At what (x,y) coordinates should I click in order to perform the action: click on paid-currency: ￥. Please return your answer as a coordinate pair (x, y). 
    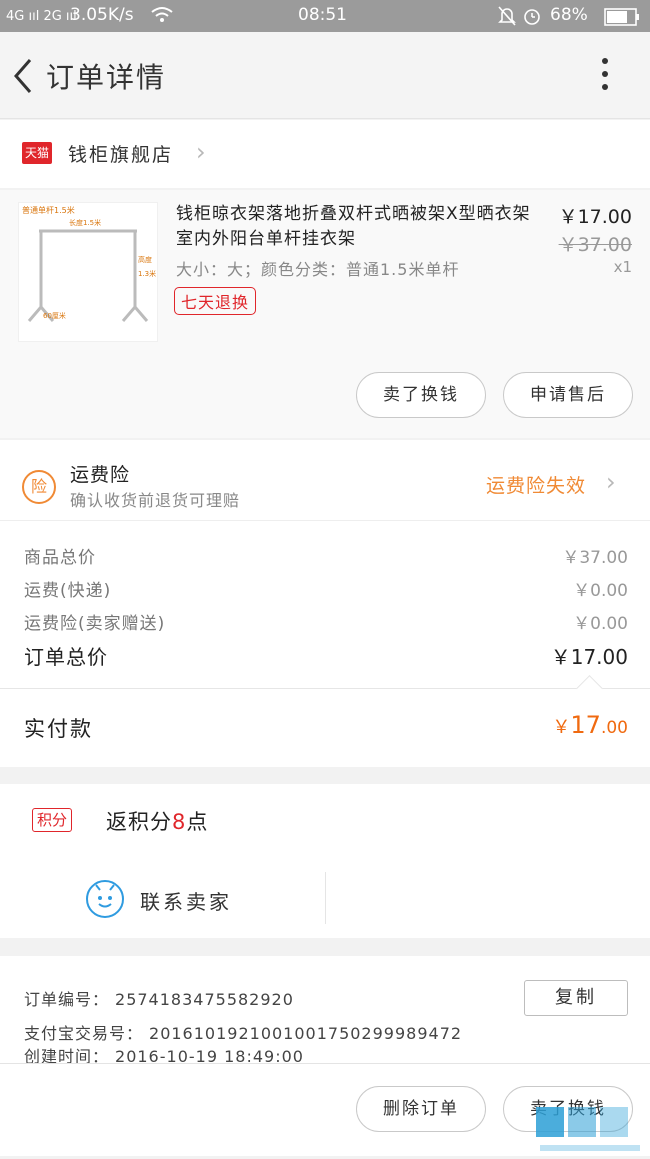
    Looking at the image, I should click on (561, 727).